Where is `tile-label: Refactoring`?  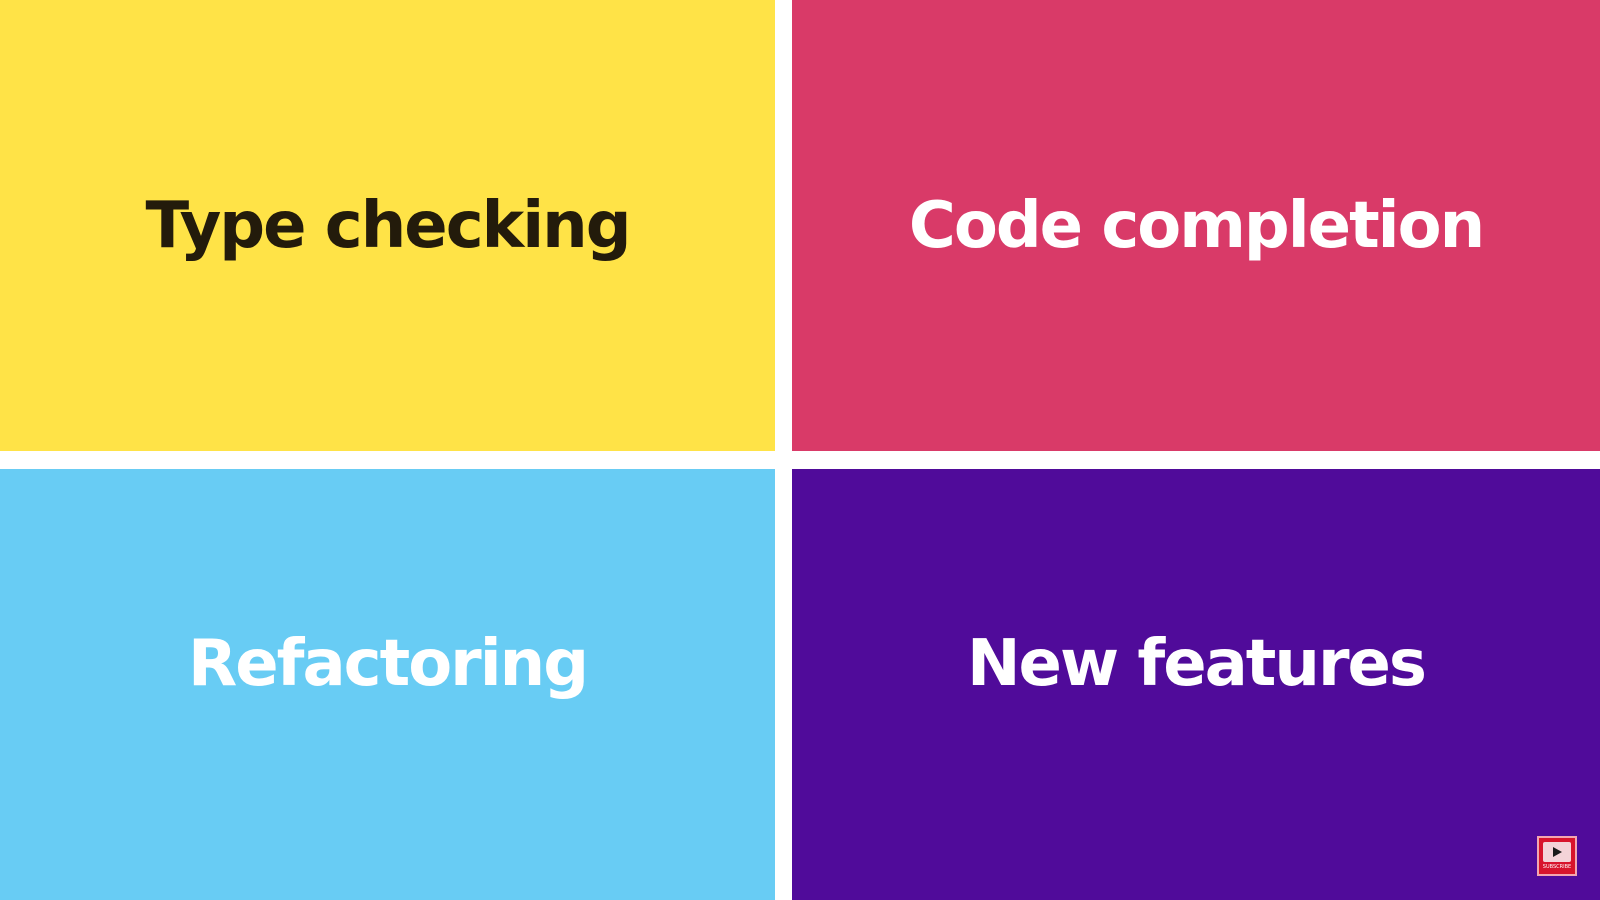
tile-label: Refactoring is located at coordinates (388, 663).